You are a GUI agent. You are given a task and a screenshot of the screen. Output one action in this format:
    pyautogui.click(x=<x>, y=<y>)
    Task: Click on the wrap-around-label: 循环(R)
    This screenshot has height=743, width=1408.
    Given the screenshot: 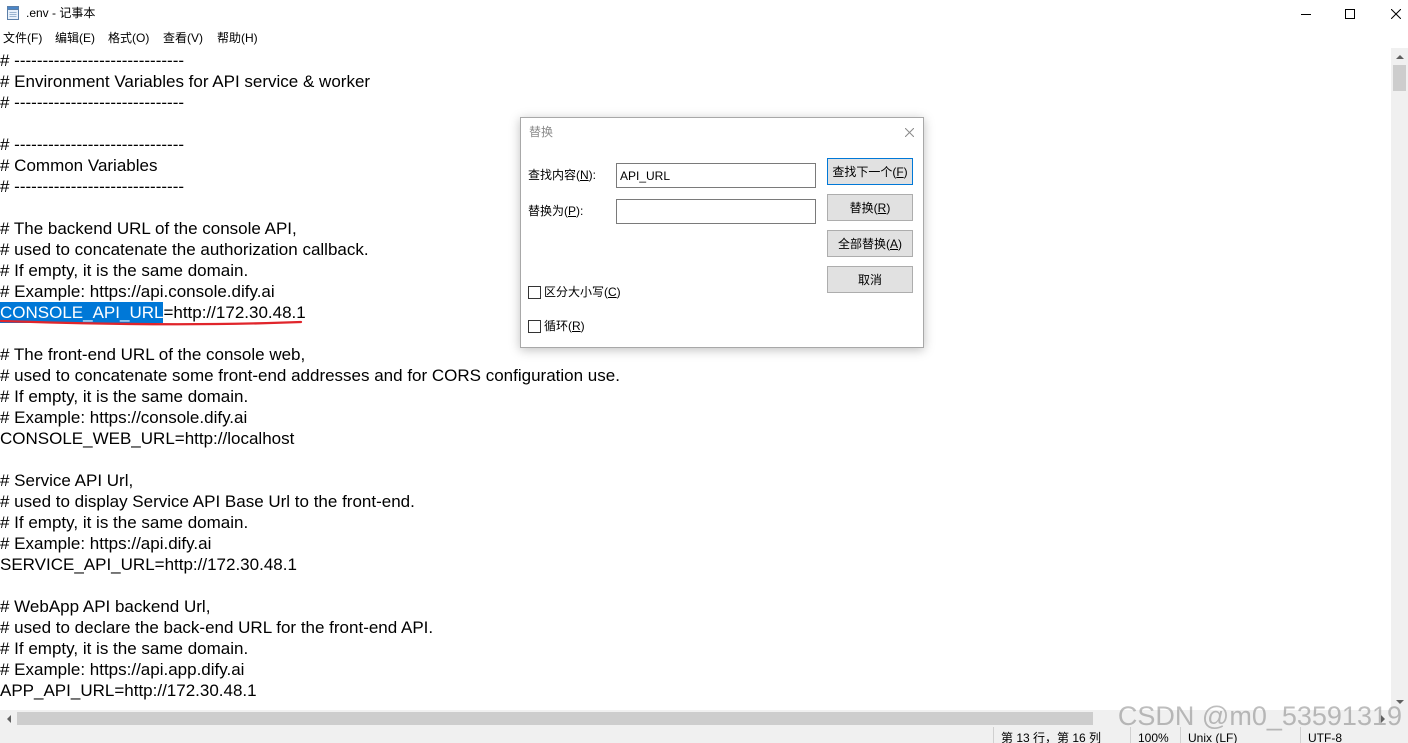 What is the action you would take?
    pyautogui.click(x=564, y=326)
    